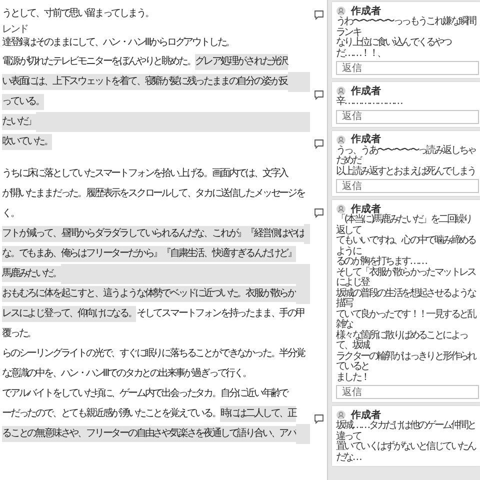 The image size is (480, 480). Describe the element at coordinates (31, 274) in the screenshot. I see `document-text: 馬鹿みたいだ。` at that location.